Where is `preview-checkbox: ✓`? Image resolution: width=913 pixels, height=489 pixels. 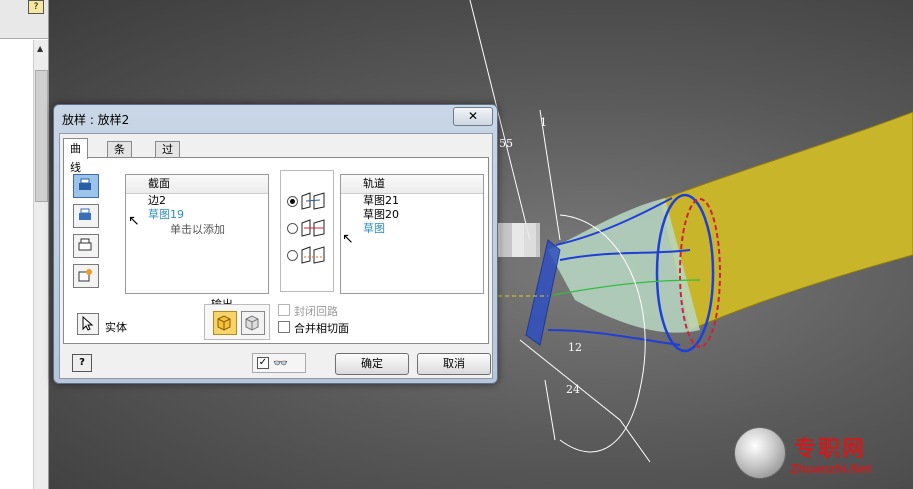 preview-checkbox: ✓ is located at coordinates (263, 363).